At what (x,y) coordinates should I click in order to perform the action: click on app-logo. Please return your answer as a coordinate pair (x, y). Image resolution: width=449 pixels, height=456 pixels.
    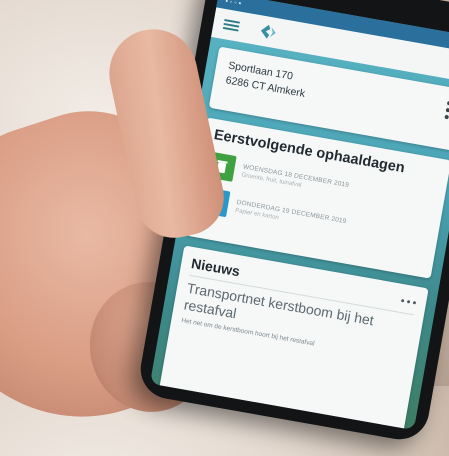
    Looking at the image, I should click on (269, 32).